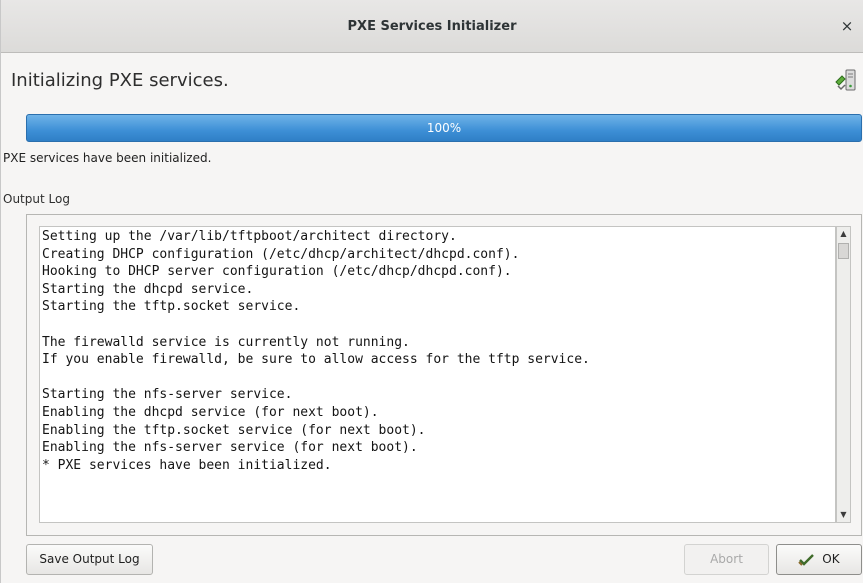 This screenshot has width=863, height=583. What do you see at coordinates (171, 307) in the screenshot?
I see `log-line: Starting the tftp.socket service.` at bounding box center [171, 307].